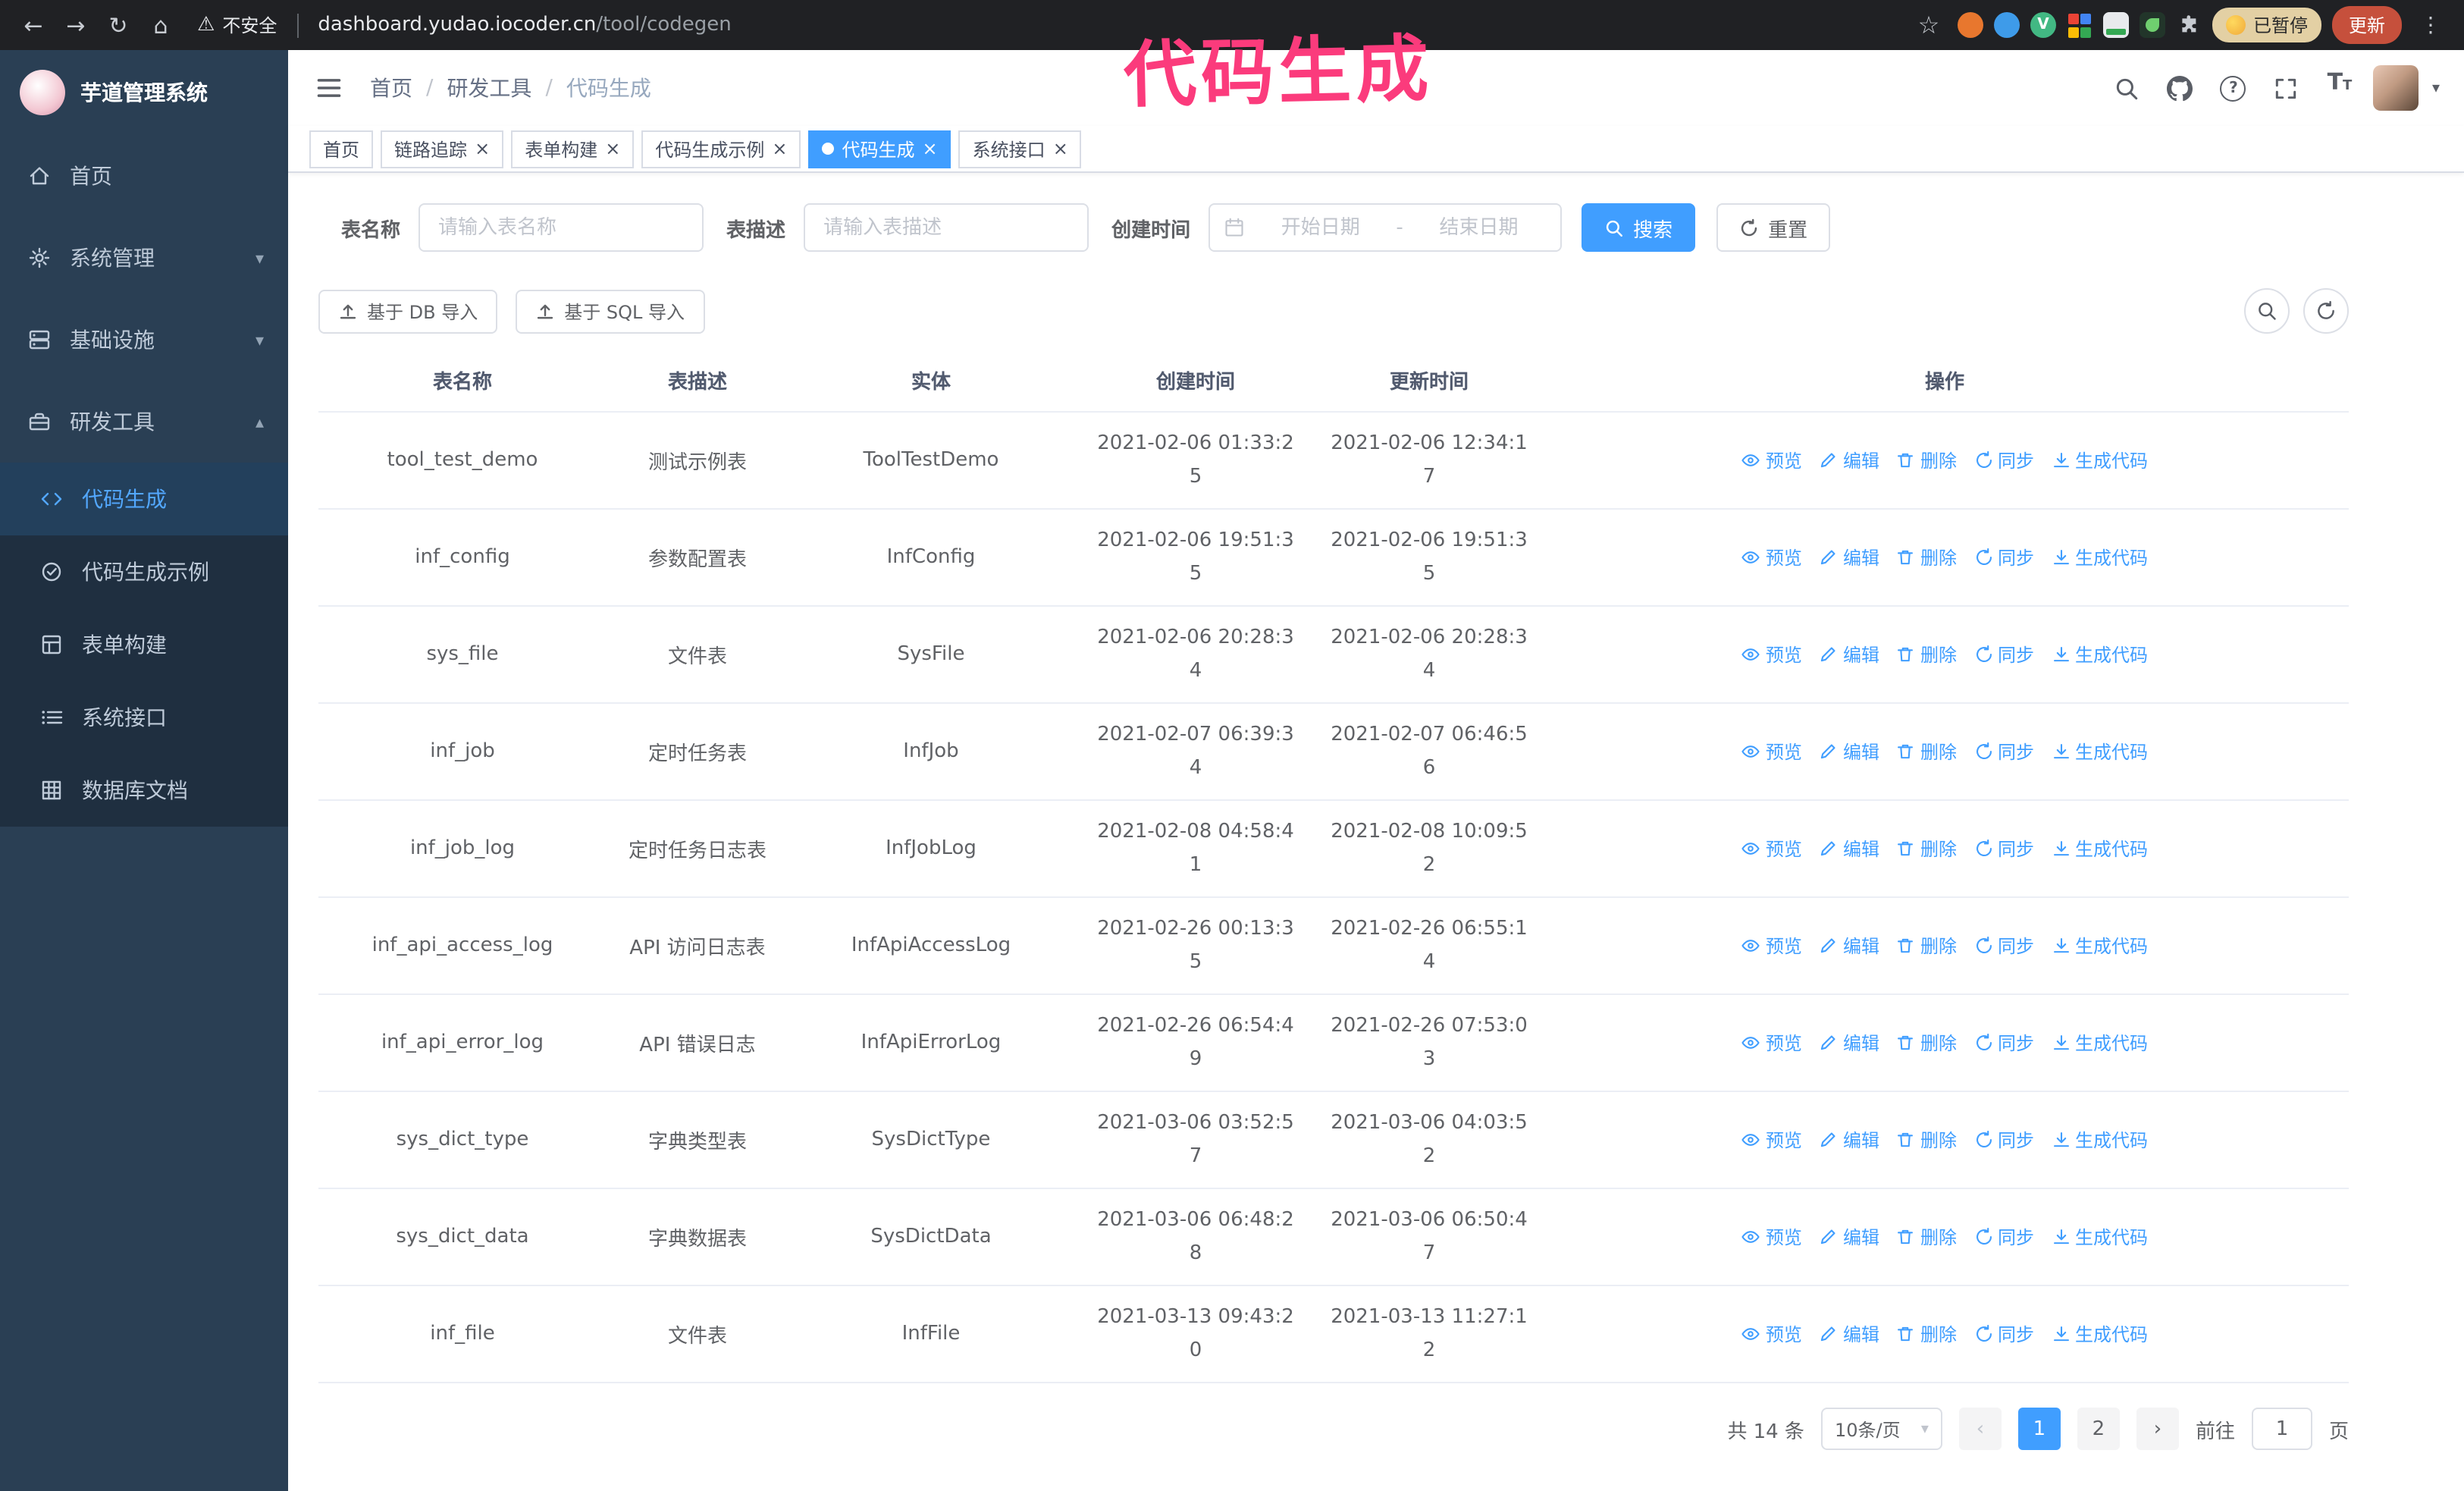  Describe the element at coordinates (2395, 88) in the screenshot. I see `user-avatar` at that location.